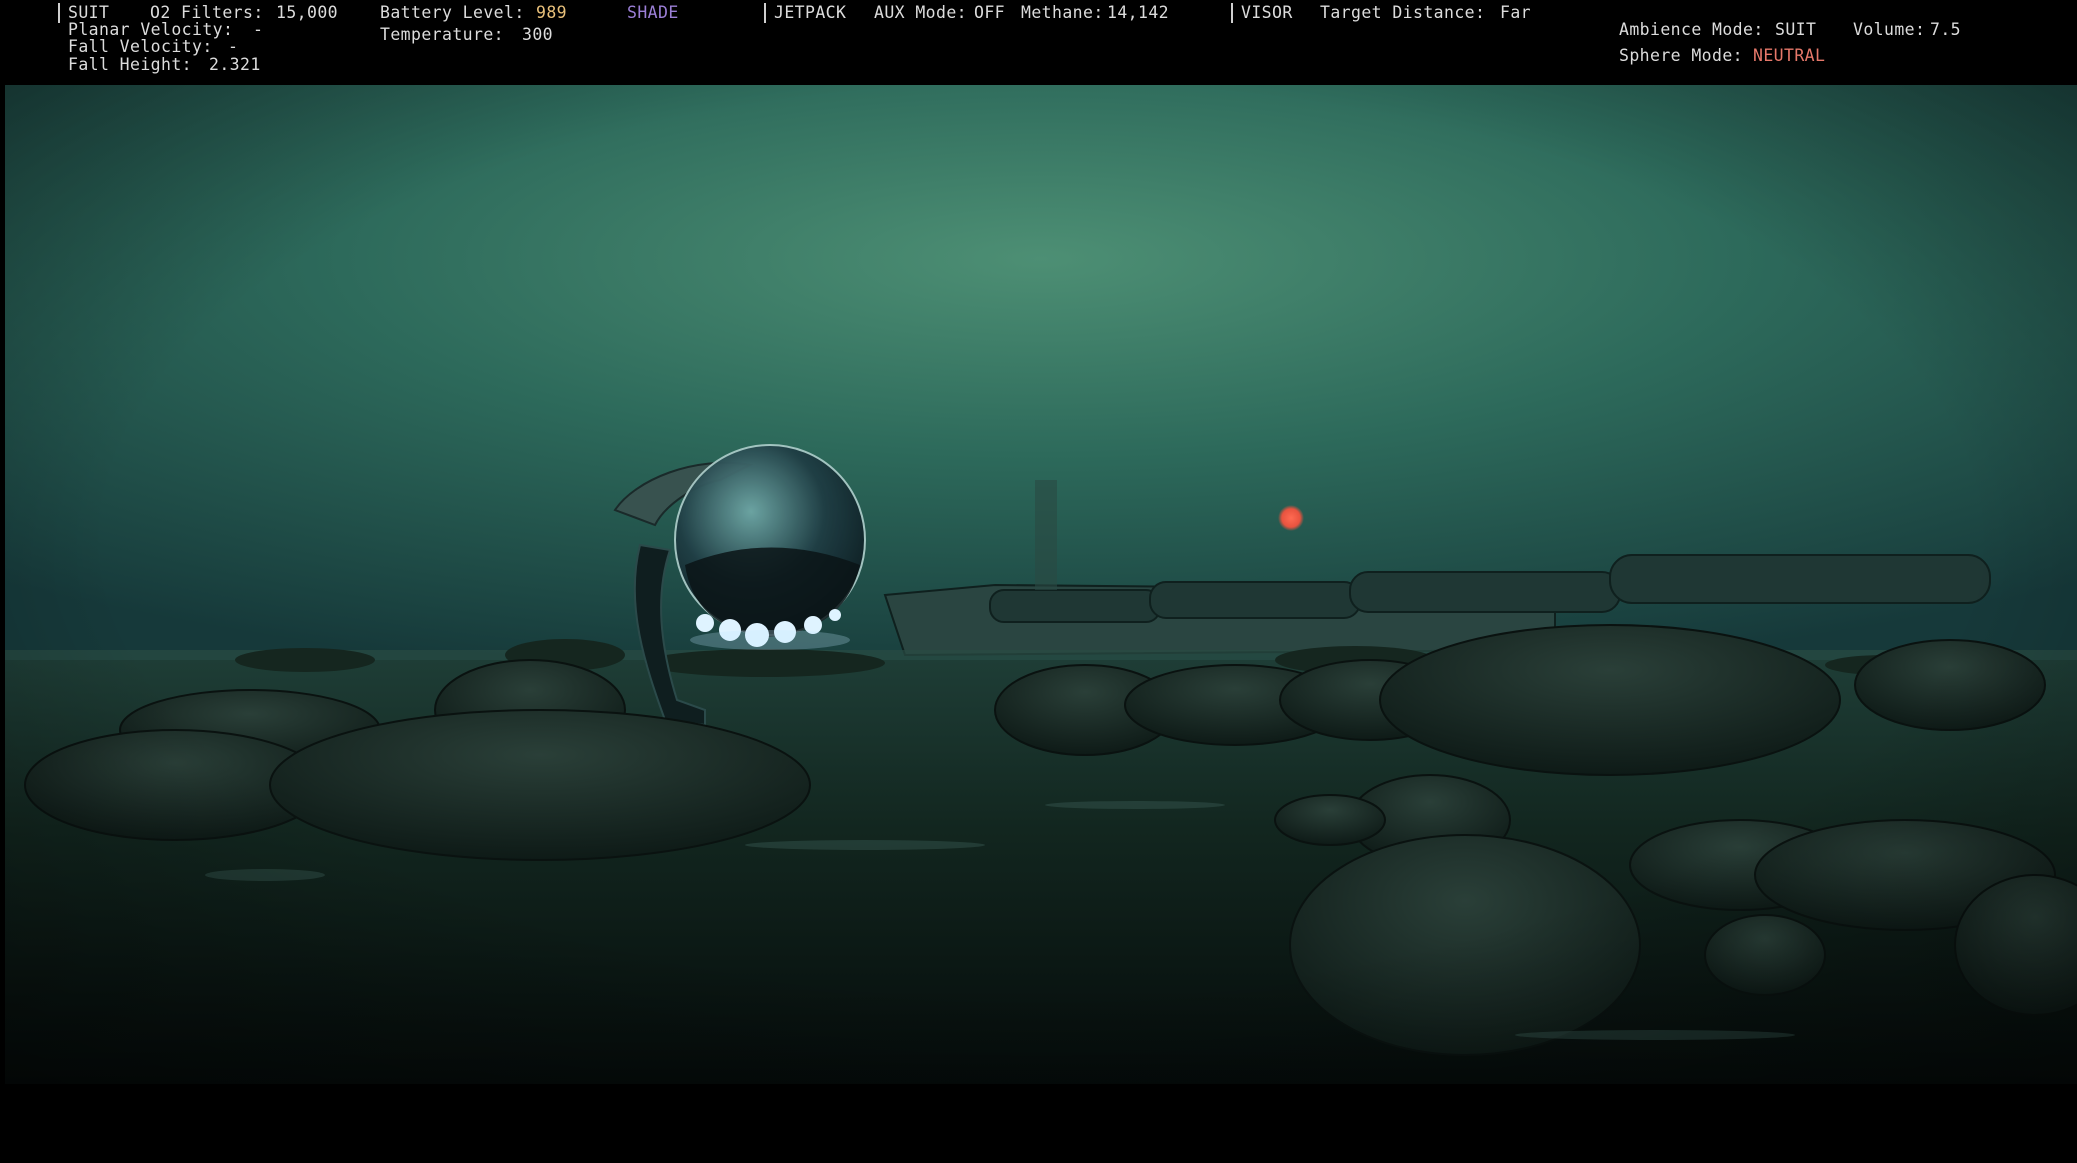 The image size is (2077, 1163). What do you see at coordinates (552, 12) in the screenshot?
I see `battery-level-value: 989` at bounding box center [552, 12].